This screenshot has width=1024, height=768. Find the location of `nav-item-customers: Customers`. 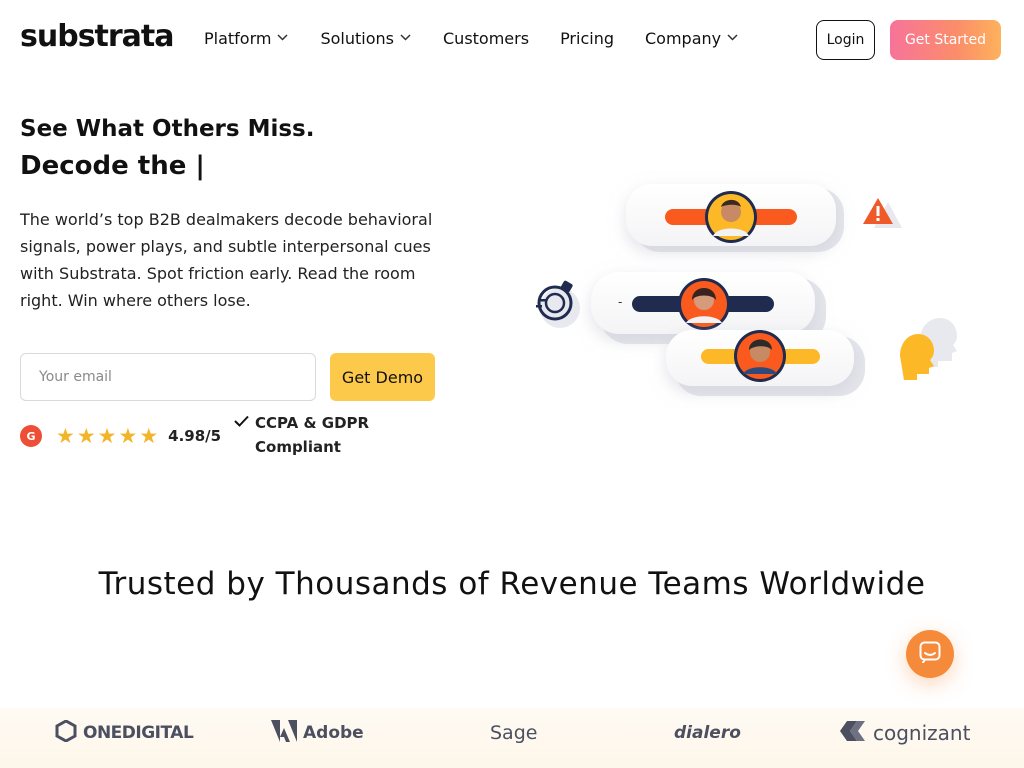

nav-item-customers: Customers is located at coordinates (486, 39).